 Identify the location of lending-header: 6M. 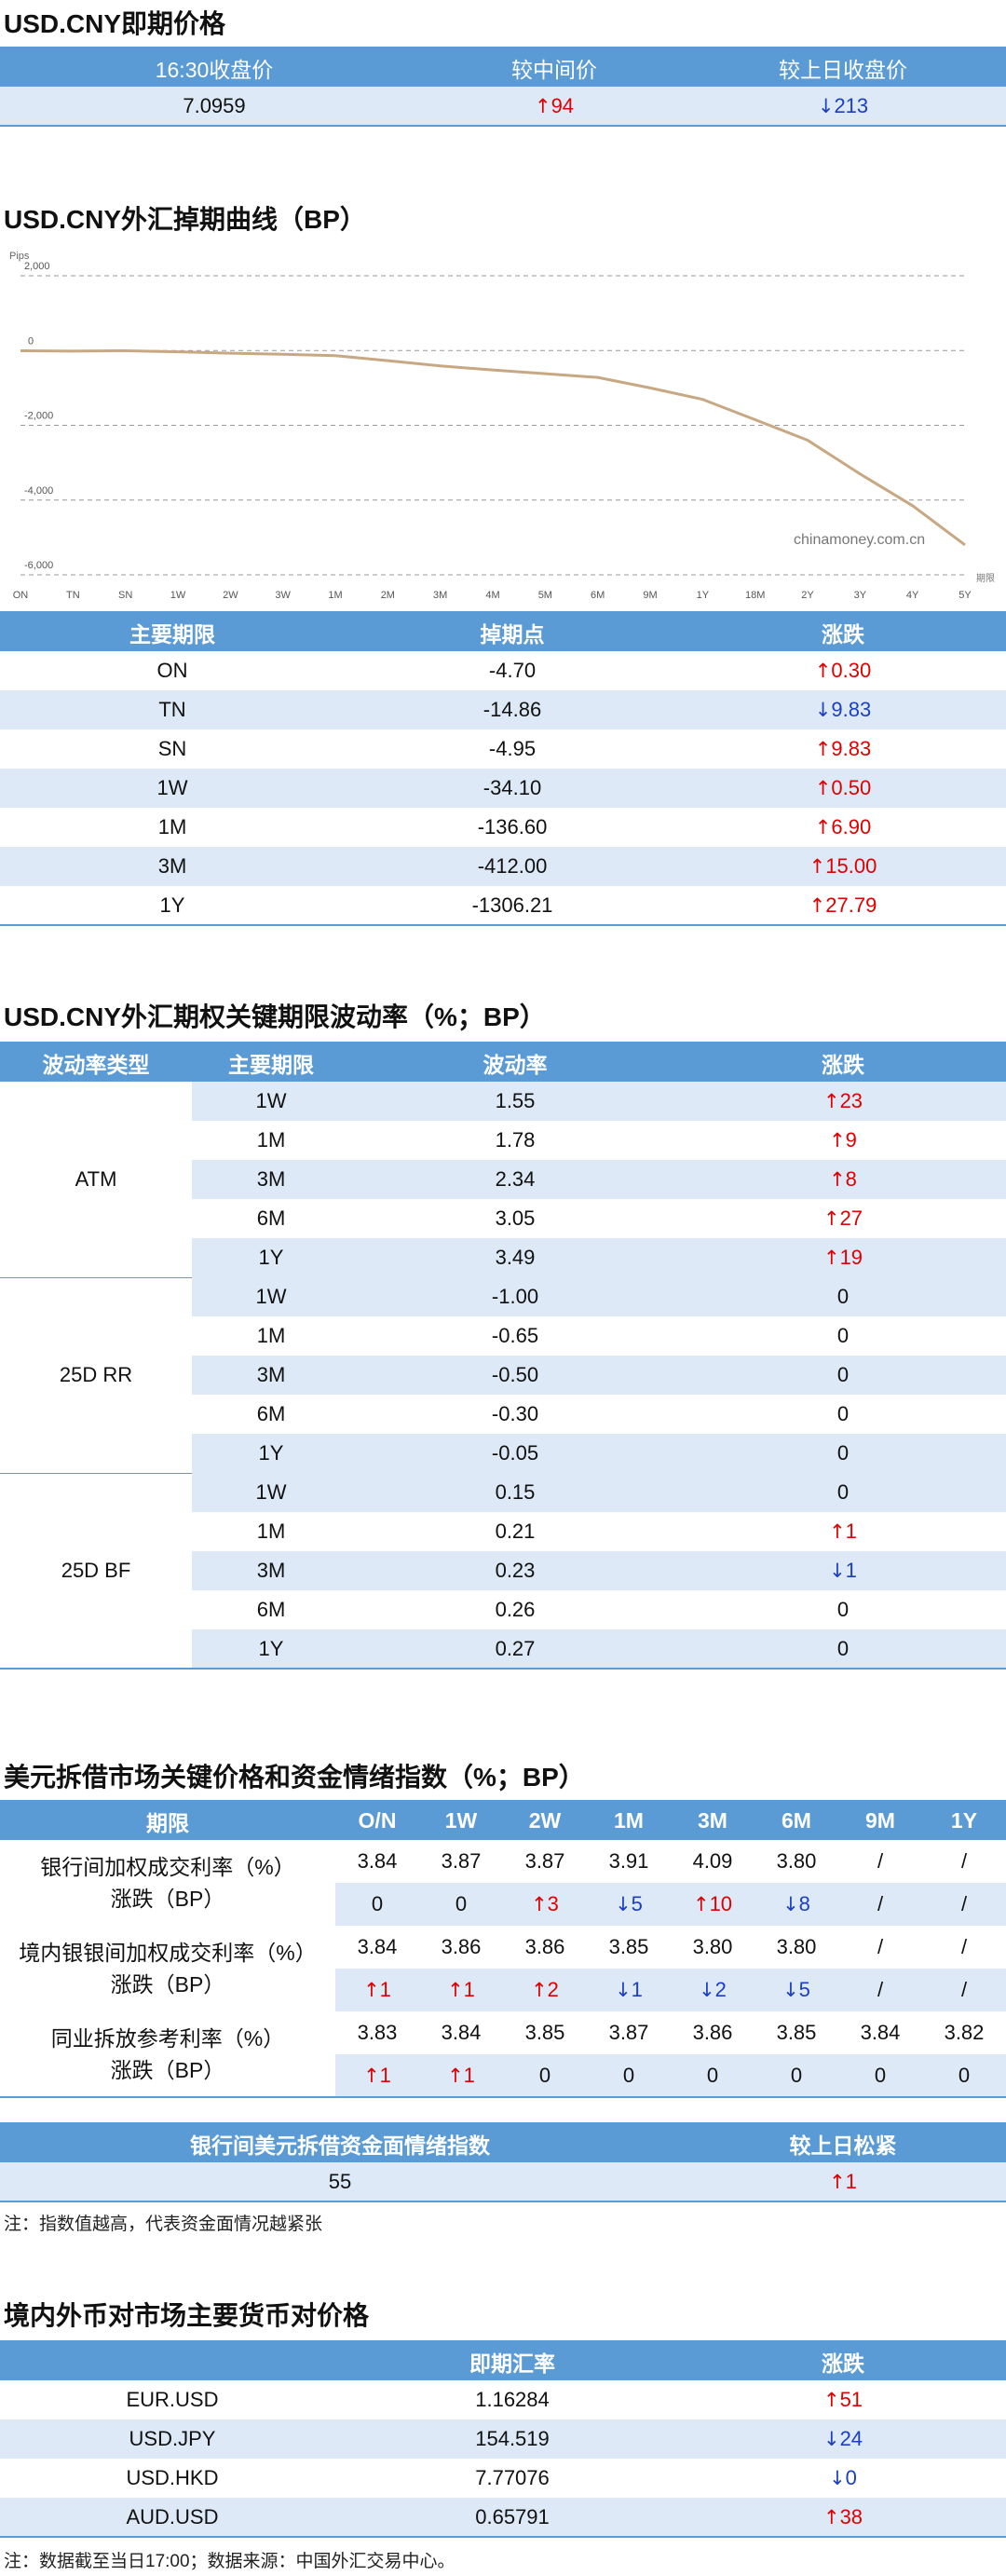
(796, 1820).